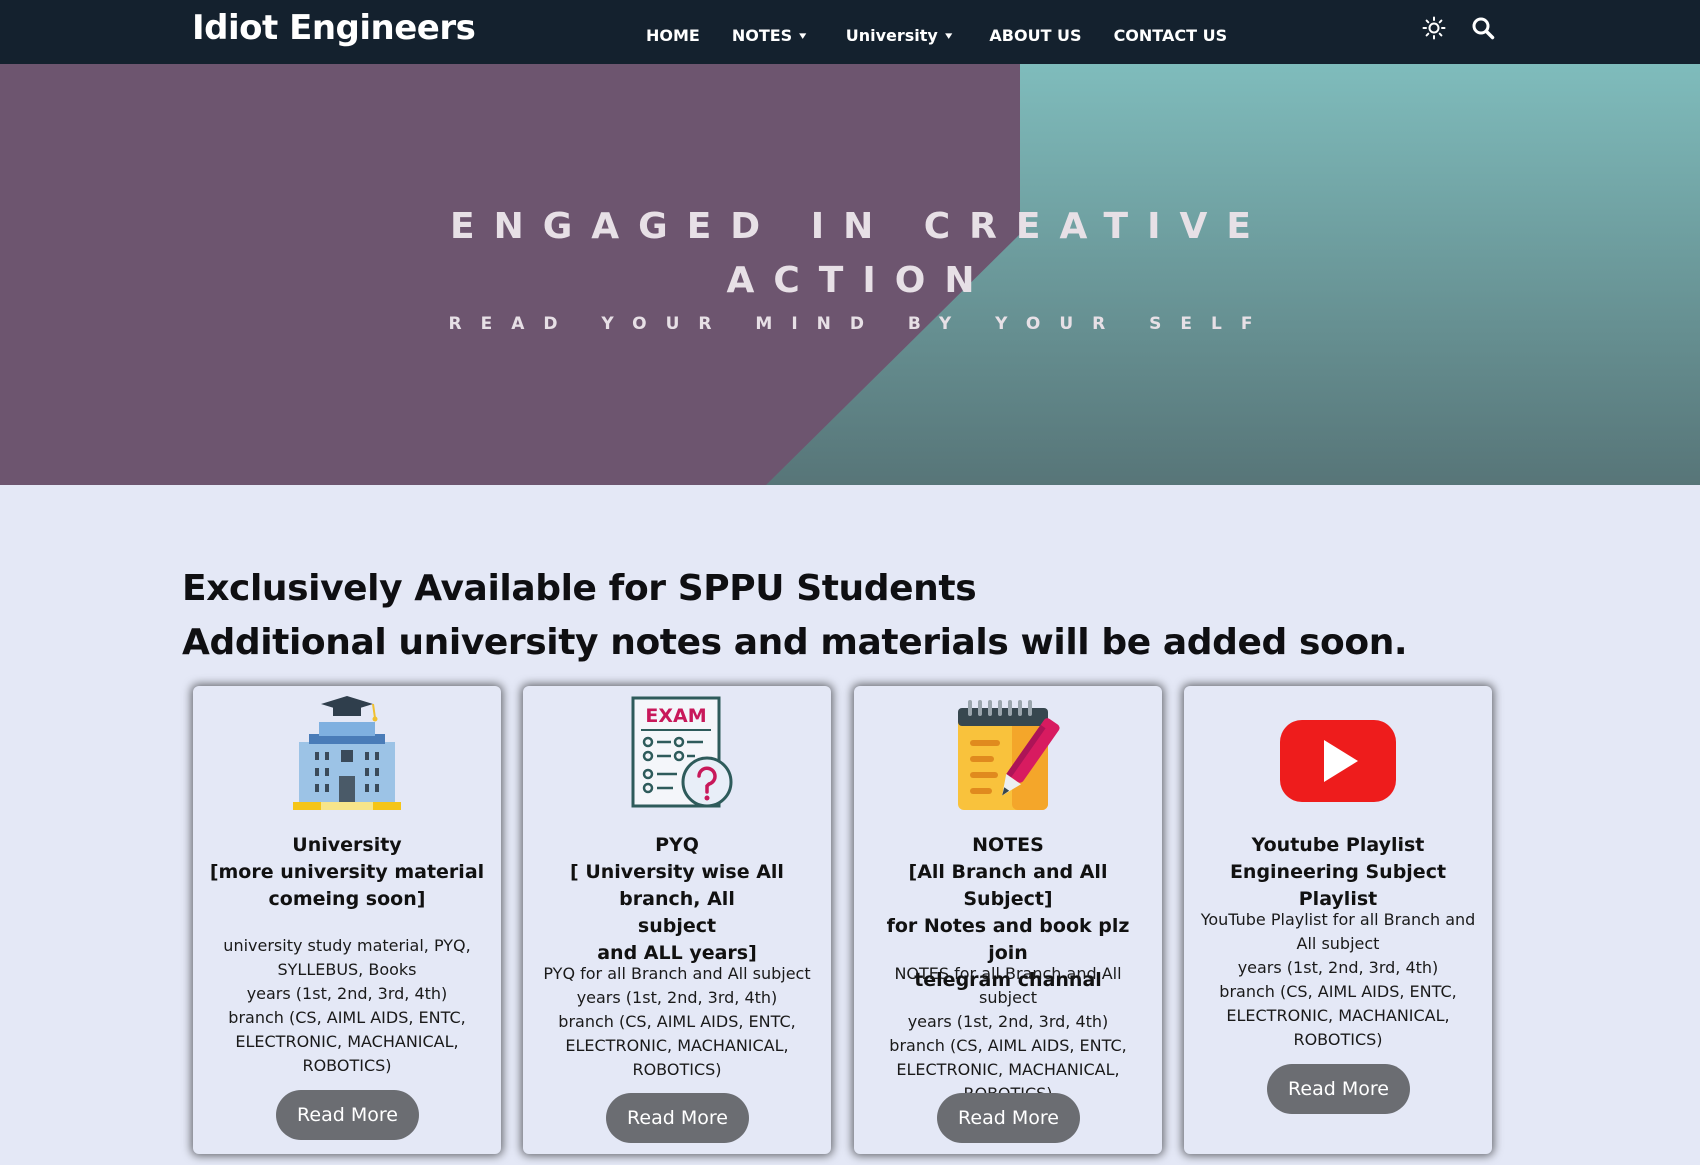  I want to click on youtube-play-icon, so click(1338, 756).